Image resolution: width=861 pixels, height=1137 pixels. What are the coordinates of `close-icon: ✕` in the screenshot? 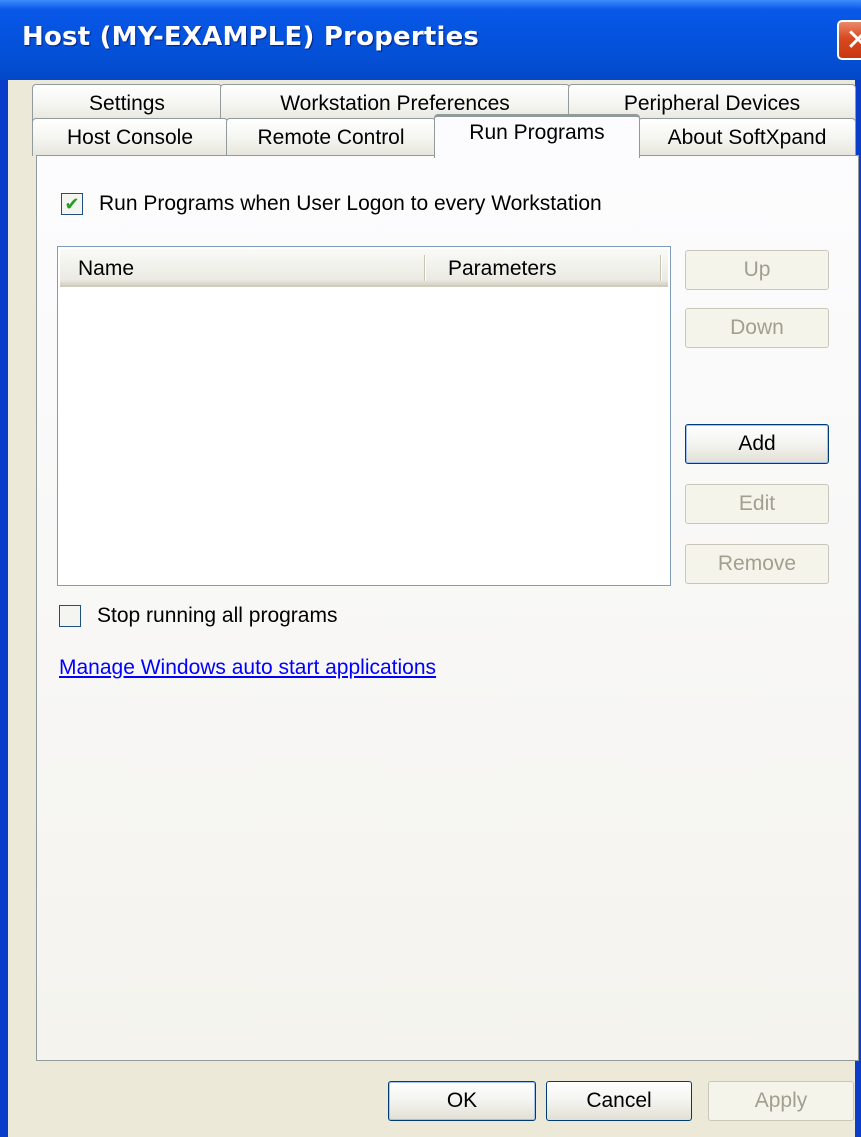 It's located at (853, 40).